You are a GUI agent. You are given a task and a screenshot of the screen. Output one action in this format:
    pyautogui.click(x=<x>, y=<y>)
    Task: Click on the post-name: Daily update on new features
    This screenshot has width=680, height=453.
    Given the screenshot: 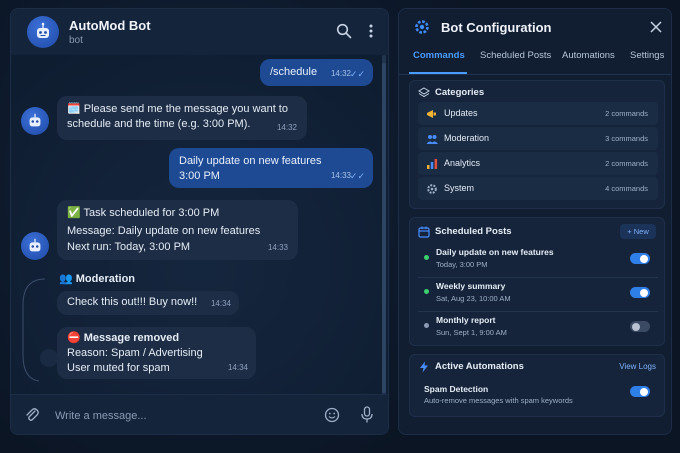 What is the action you would take?
    pyautogui.click(x=495, y=252)
    